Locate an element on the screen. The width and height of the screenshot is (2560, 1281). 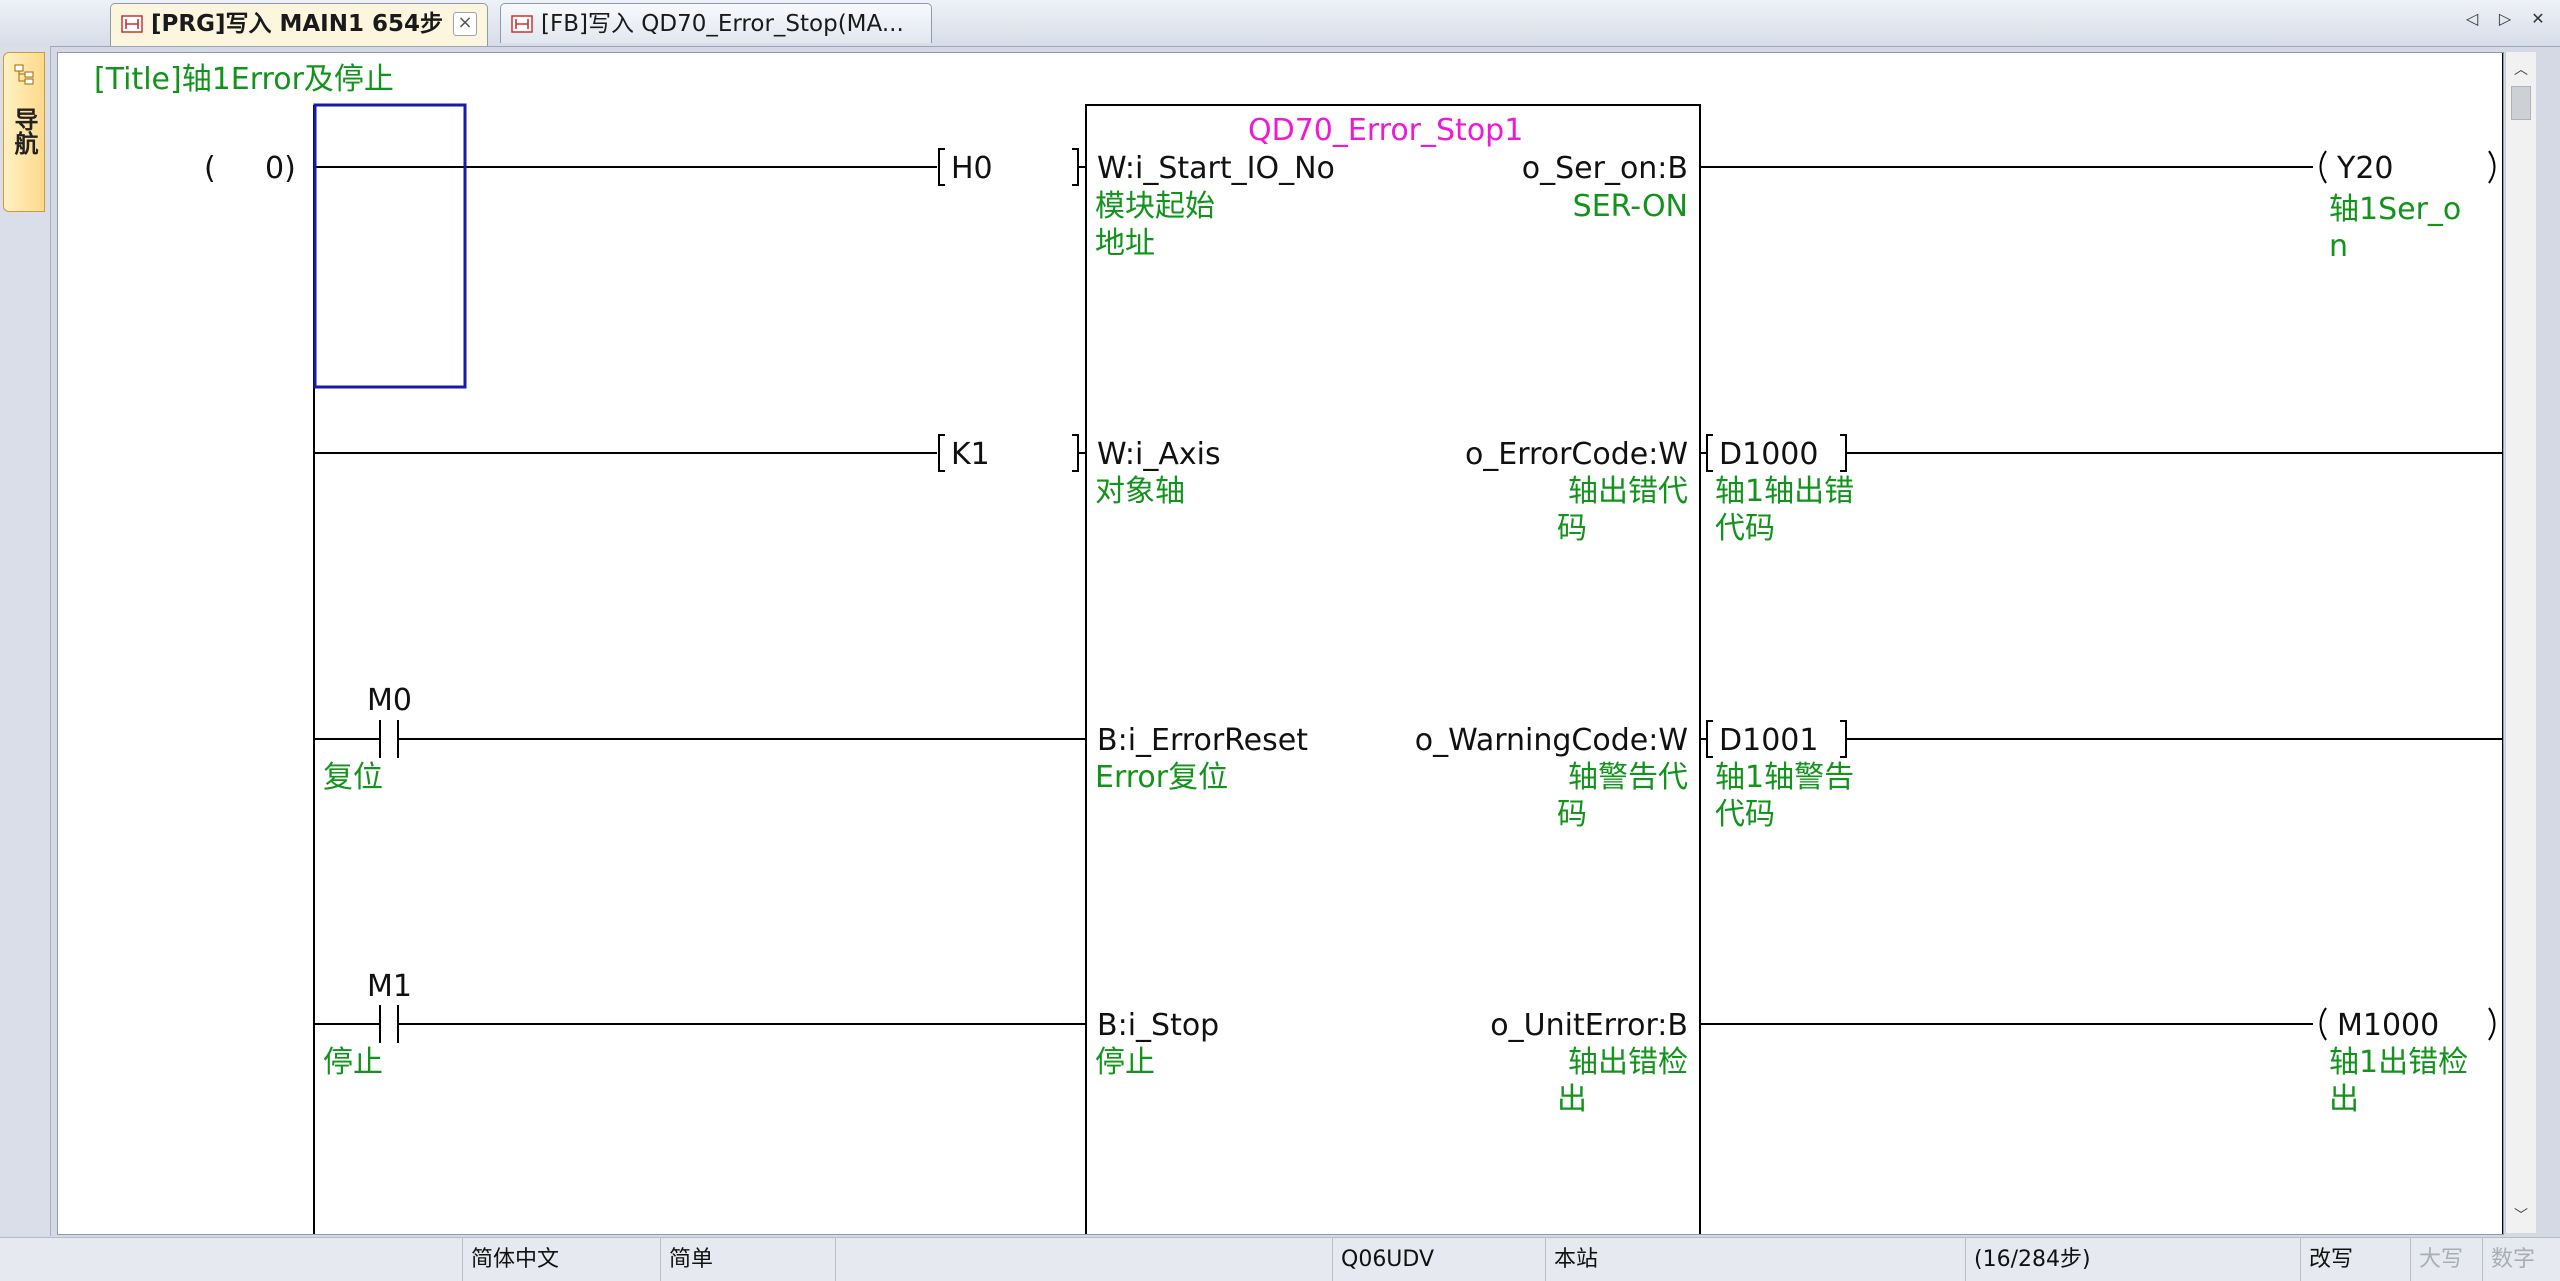
operand-bracket-left is located at coordinates (941, 167).